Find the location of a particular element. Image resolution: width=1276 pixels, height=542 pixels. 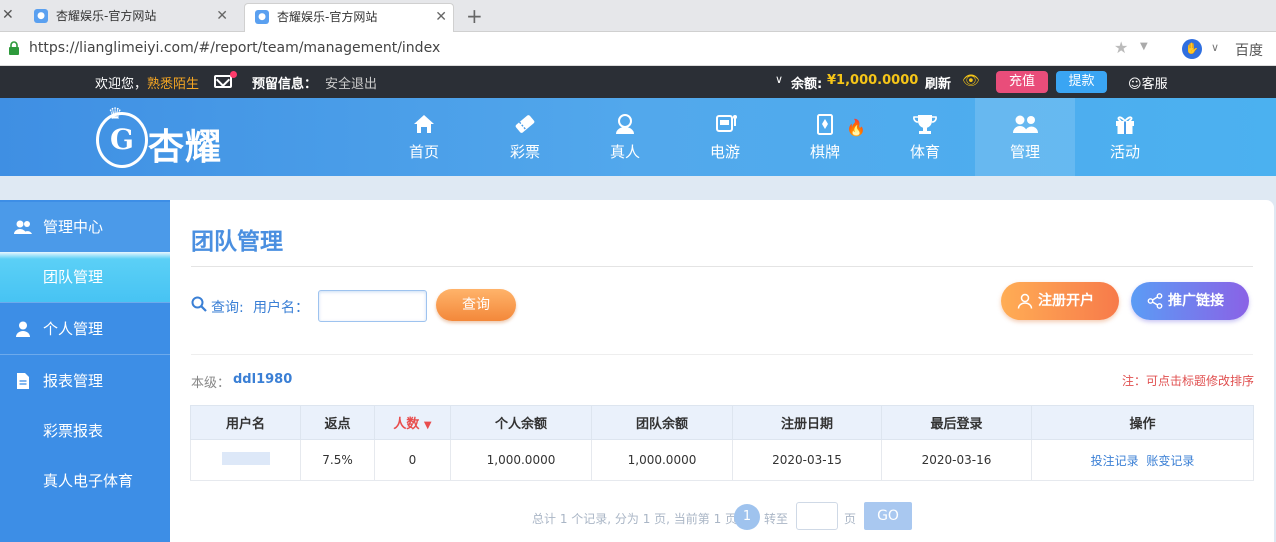

browser-tabbar: ✕ ● 杏耀娱乐-官方网站 ✕ ● 杏耀娱乐-官方网站 ✕ + is located at coordinates (638, 16).